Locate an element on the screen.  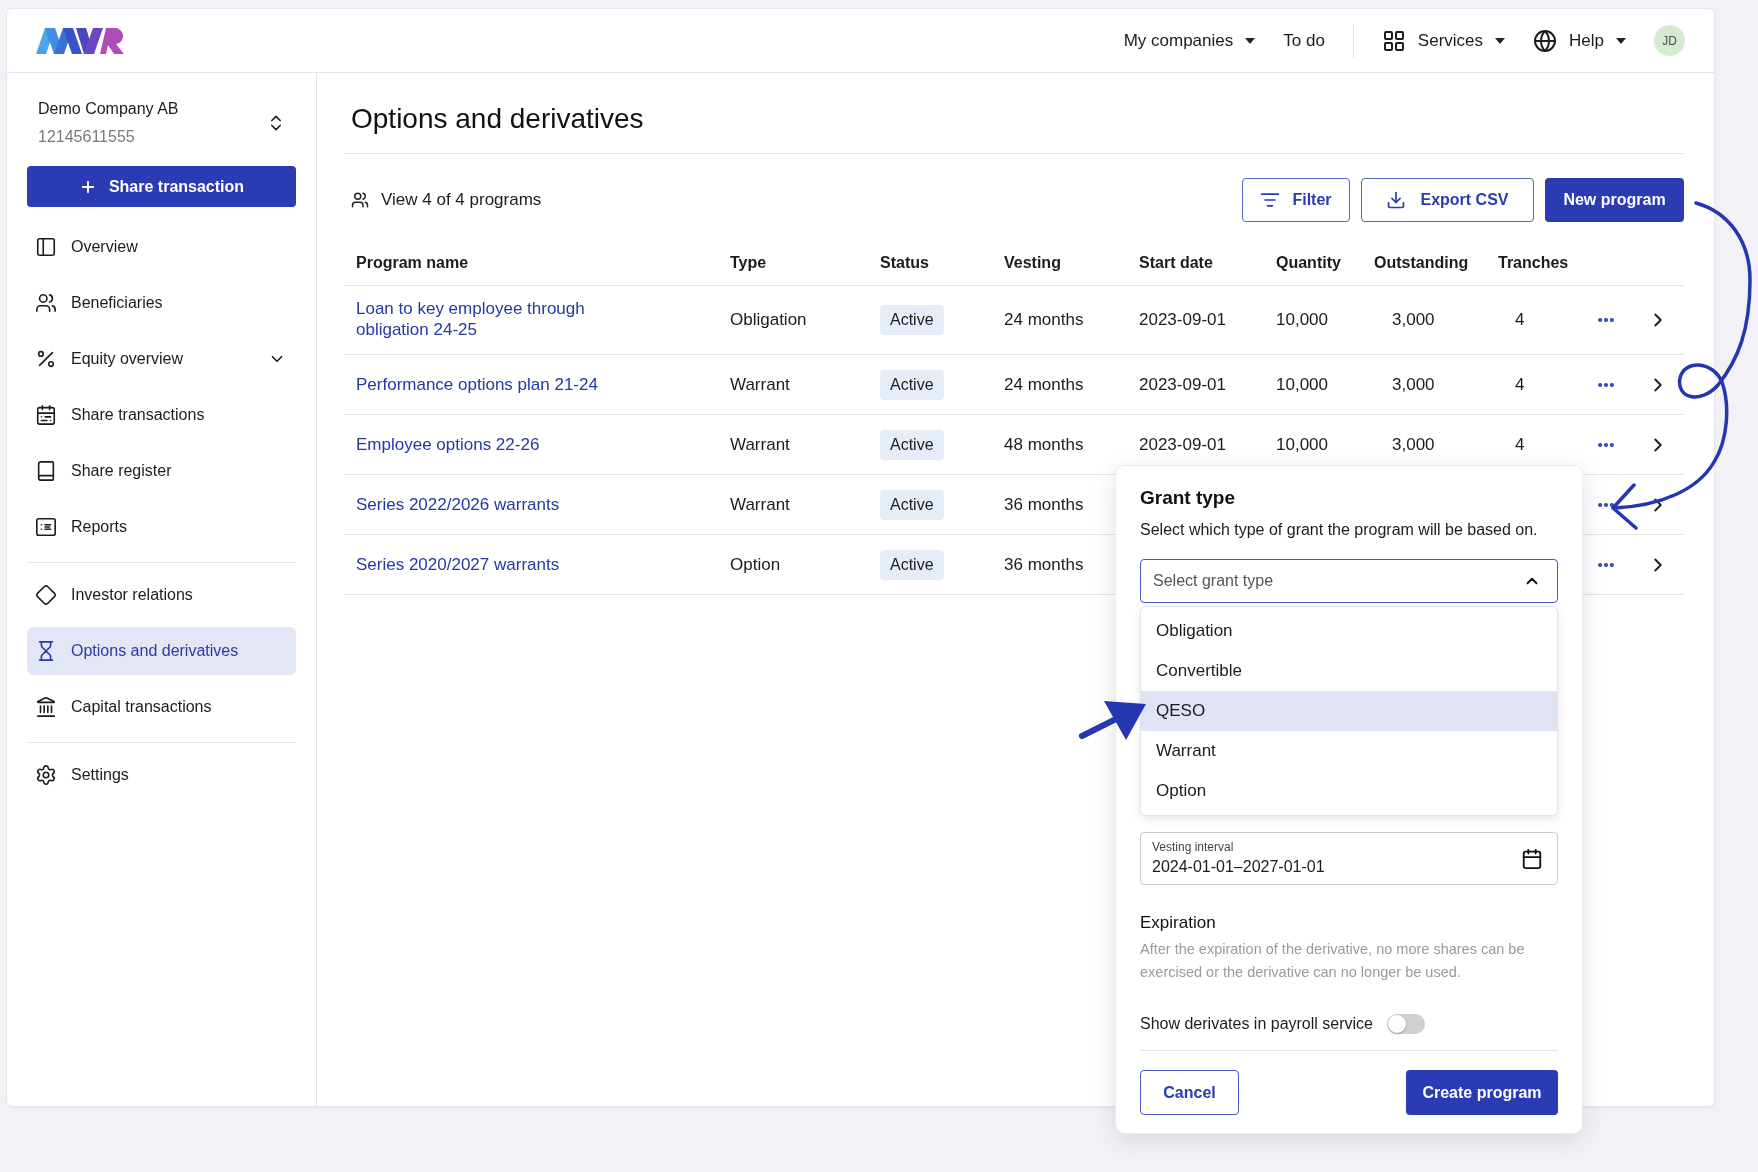
dropdown-option: Warrant is located at coordinates (1349, 751).